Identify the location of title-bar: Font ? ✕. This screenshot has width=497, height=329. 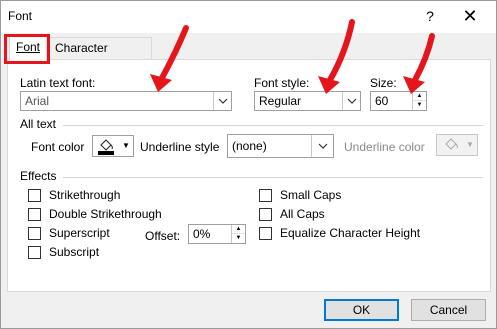
(248, 17).